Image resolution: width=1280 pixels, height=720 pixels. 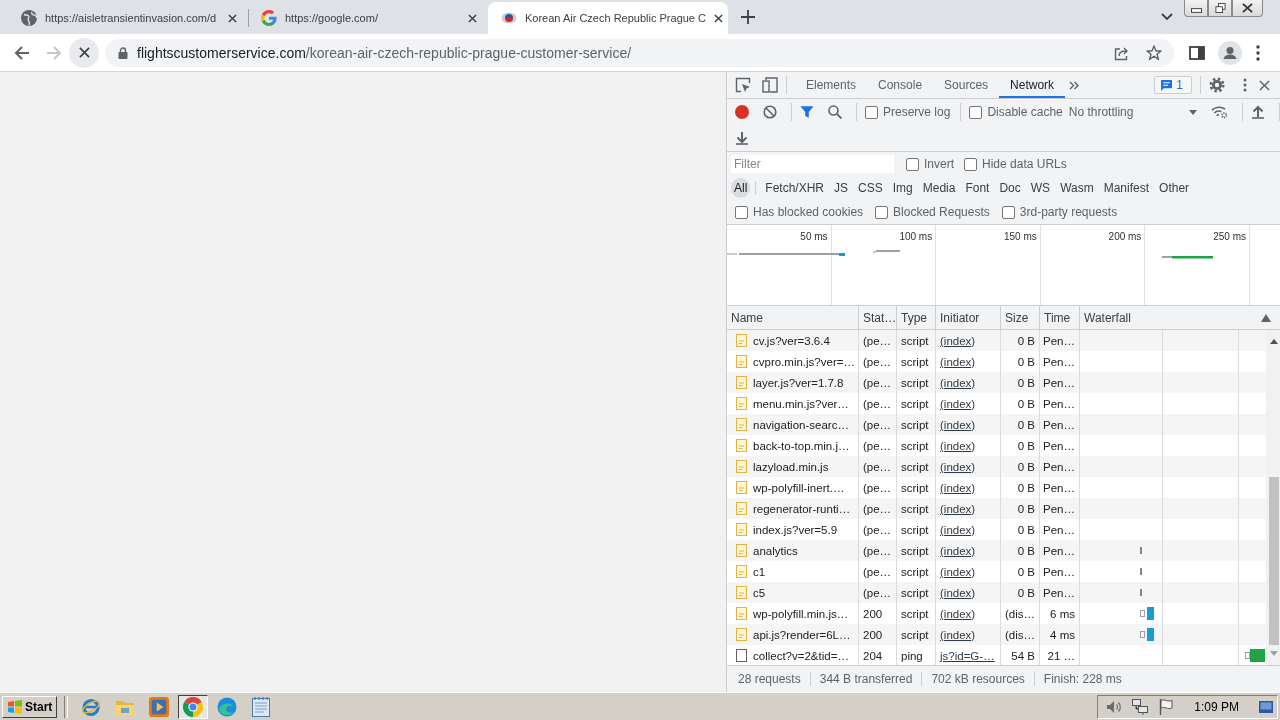 What do you see at coordinates (1078, 188) in the screenshot?
I see `type-filter-button: Wasm` at bounding box center [1078, 188].